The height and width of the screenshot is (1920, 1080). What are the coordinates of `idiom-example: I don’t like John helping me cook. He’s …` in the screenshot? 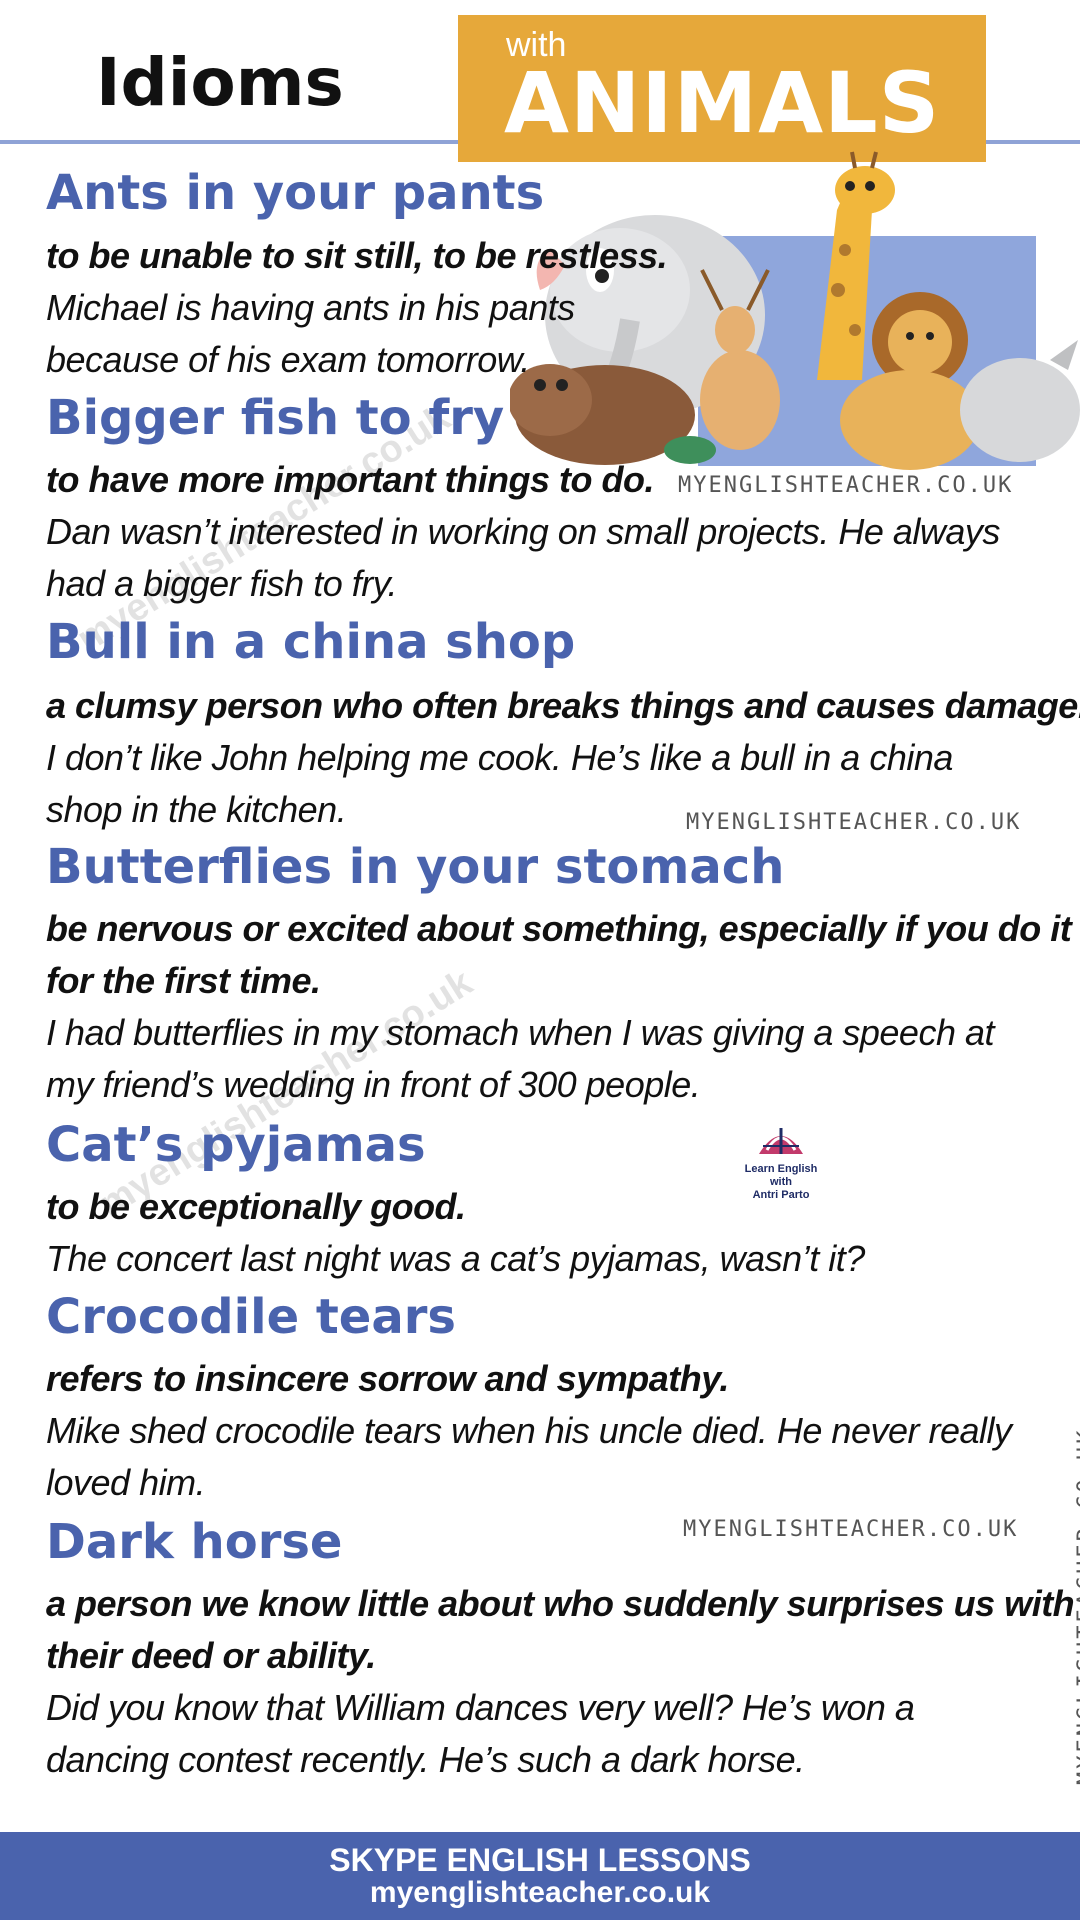 It's located at (499, 757).